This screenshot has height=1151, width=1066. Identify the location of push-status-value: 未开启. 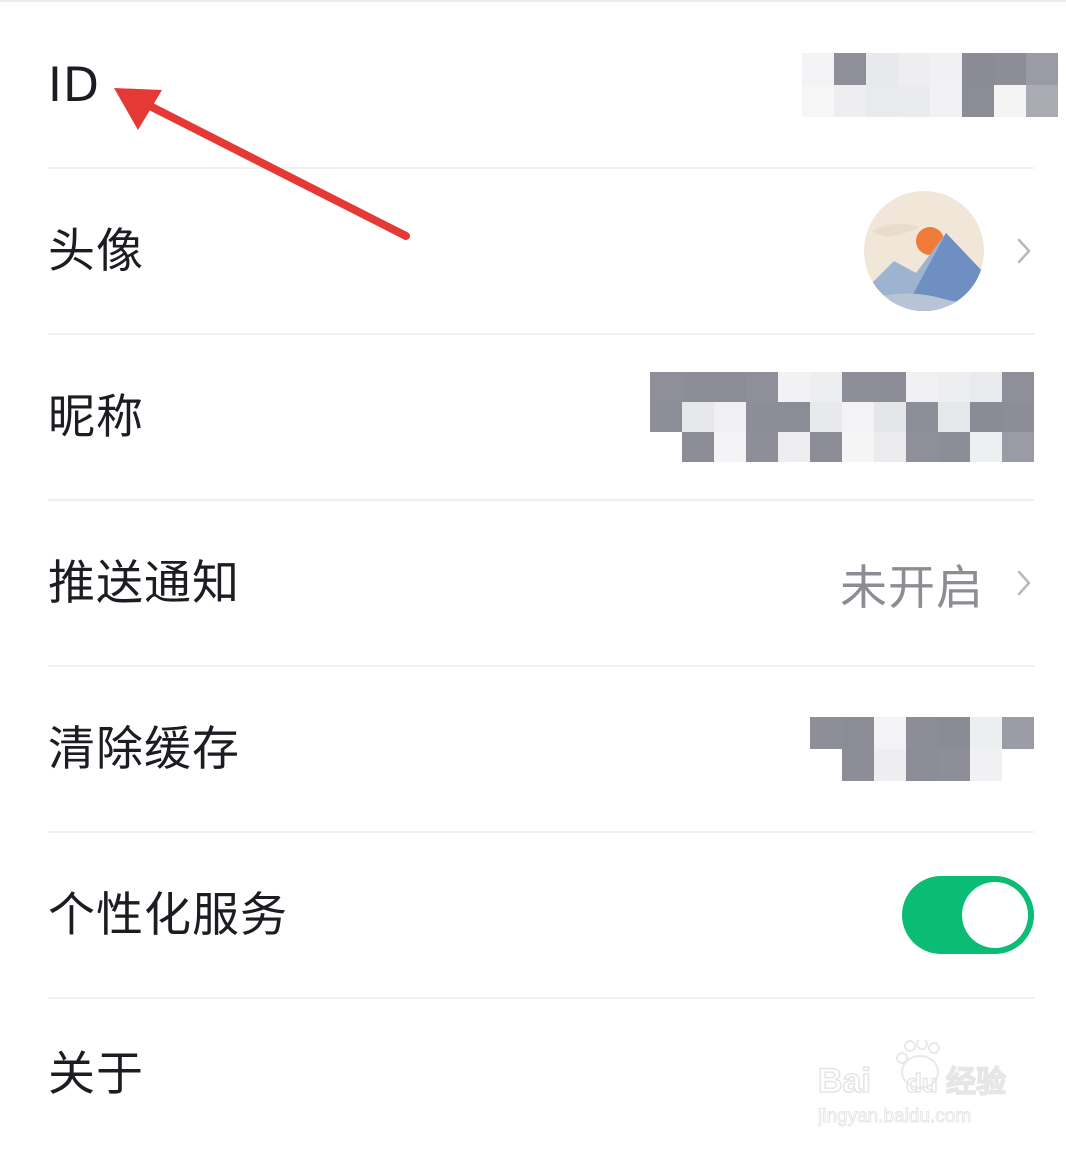
(912, 588).